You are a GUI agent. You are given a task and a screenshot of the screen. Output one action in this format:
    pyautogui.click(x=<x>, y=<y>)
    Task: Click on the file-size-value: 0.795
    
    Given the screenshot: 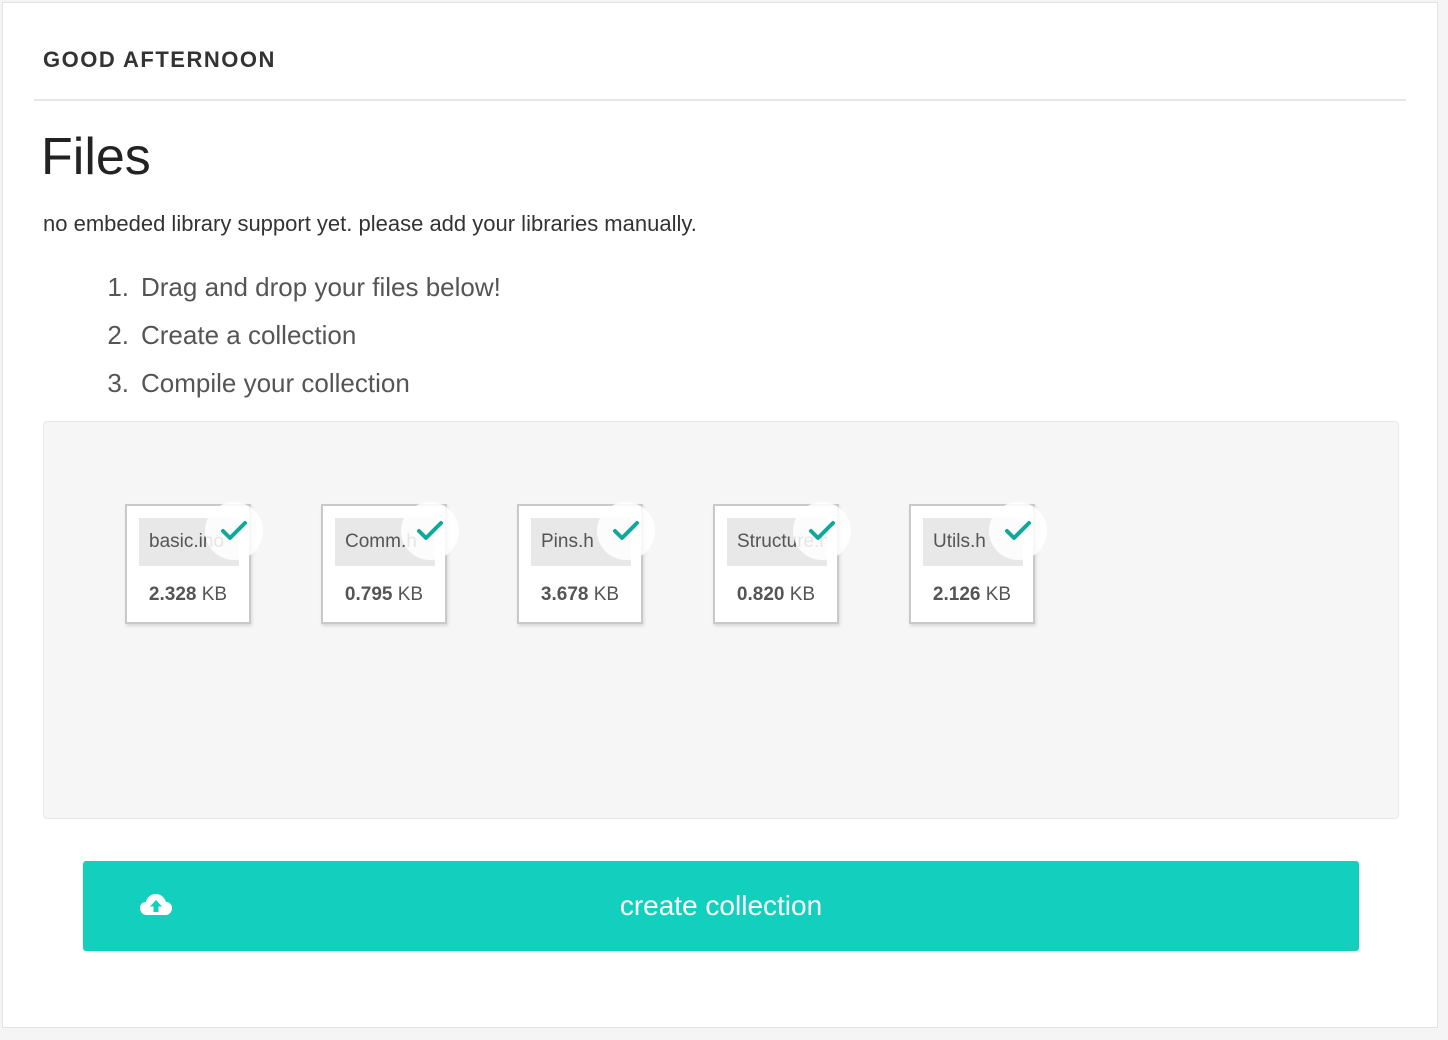 What is the action you would take?
    pyautogui.click(x=368, y=594)
    